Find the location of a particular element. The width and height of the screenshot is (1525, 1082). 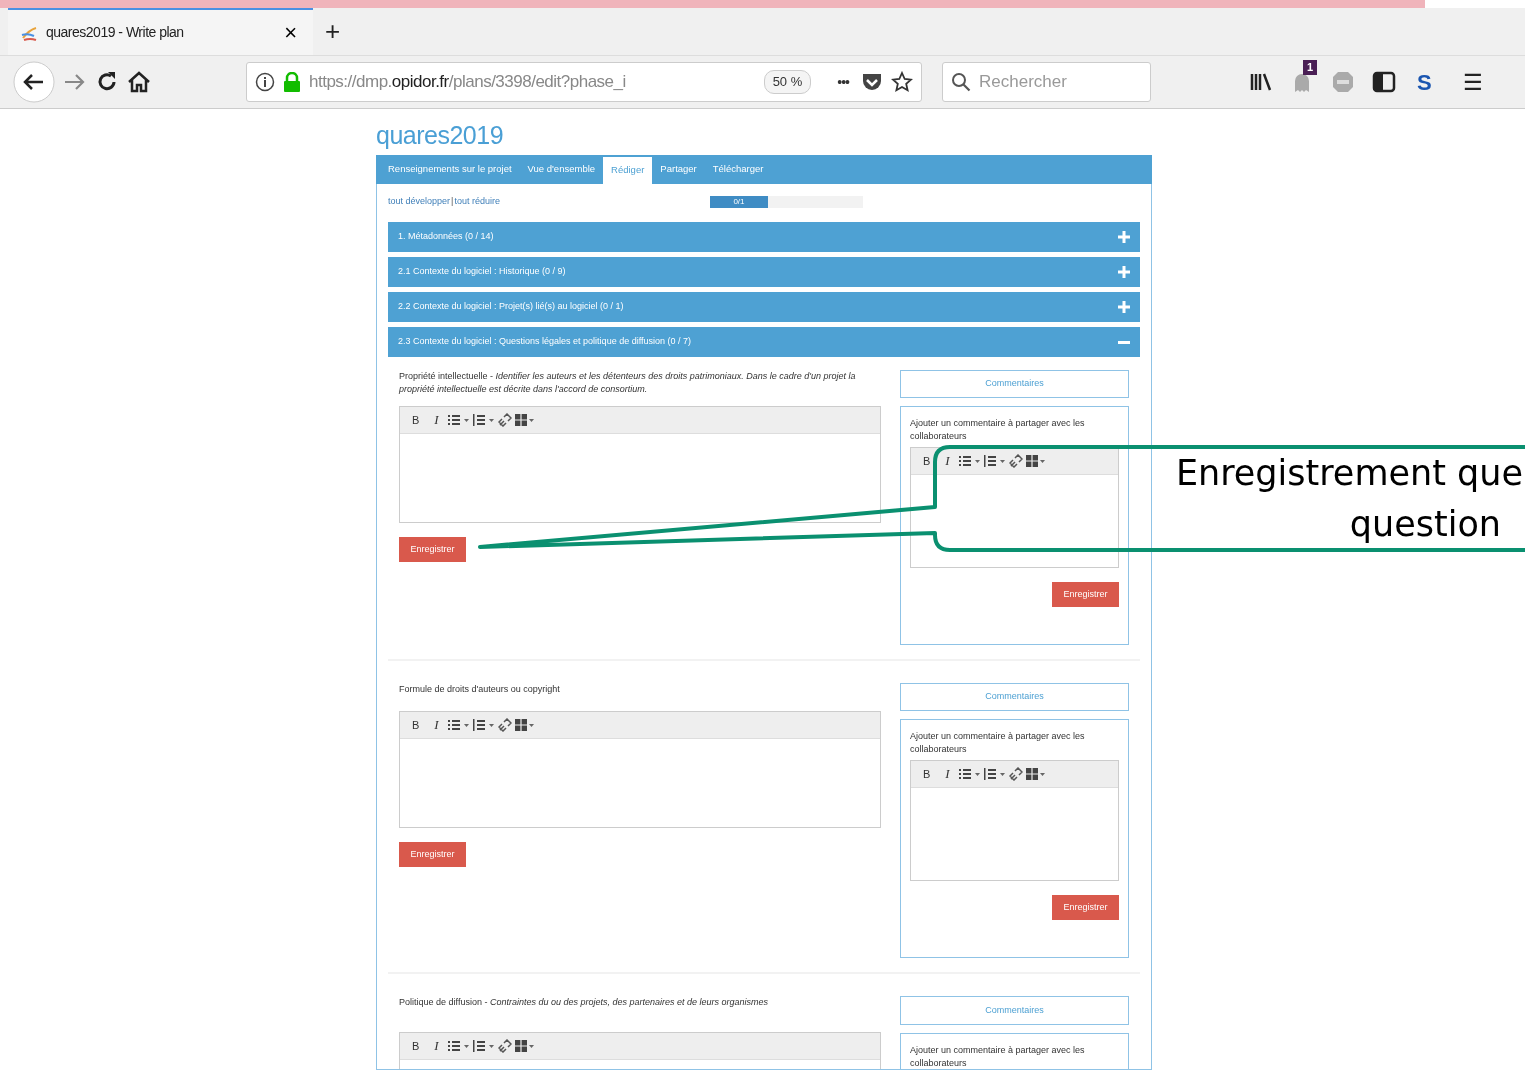

sidebar-icon is located at coordinates (1384, 82).